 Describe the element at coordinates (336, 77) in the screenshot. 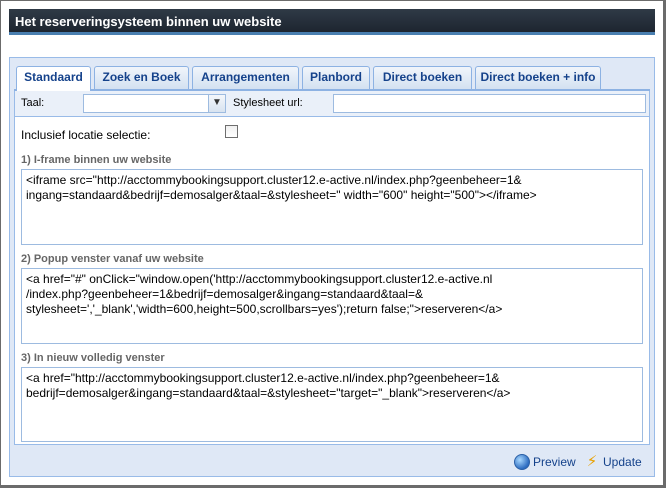

I see `tab-planbord: Planbord` at that location.